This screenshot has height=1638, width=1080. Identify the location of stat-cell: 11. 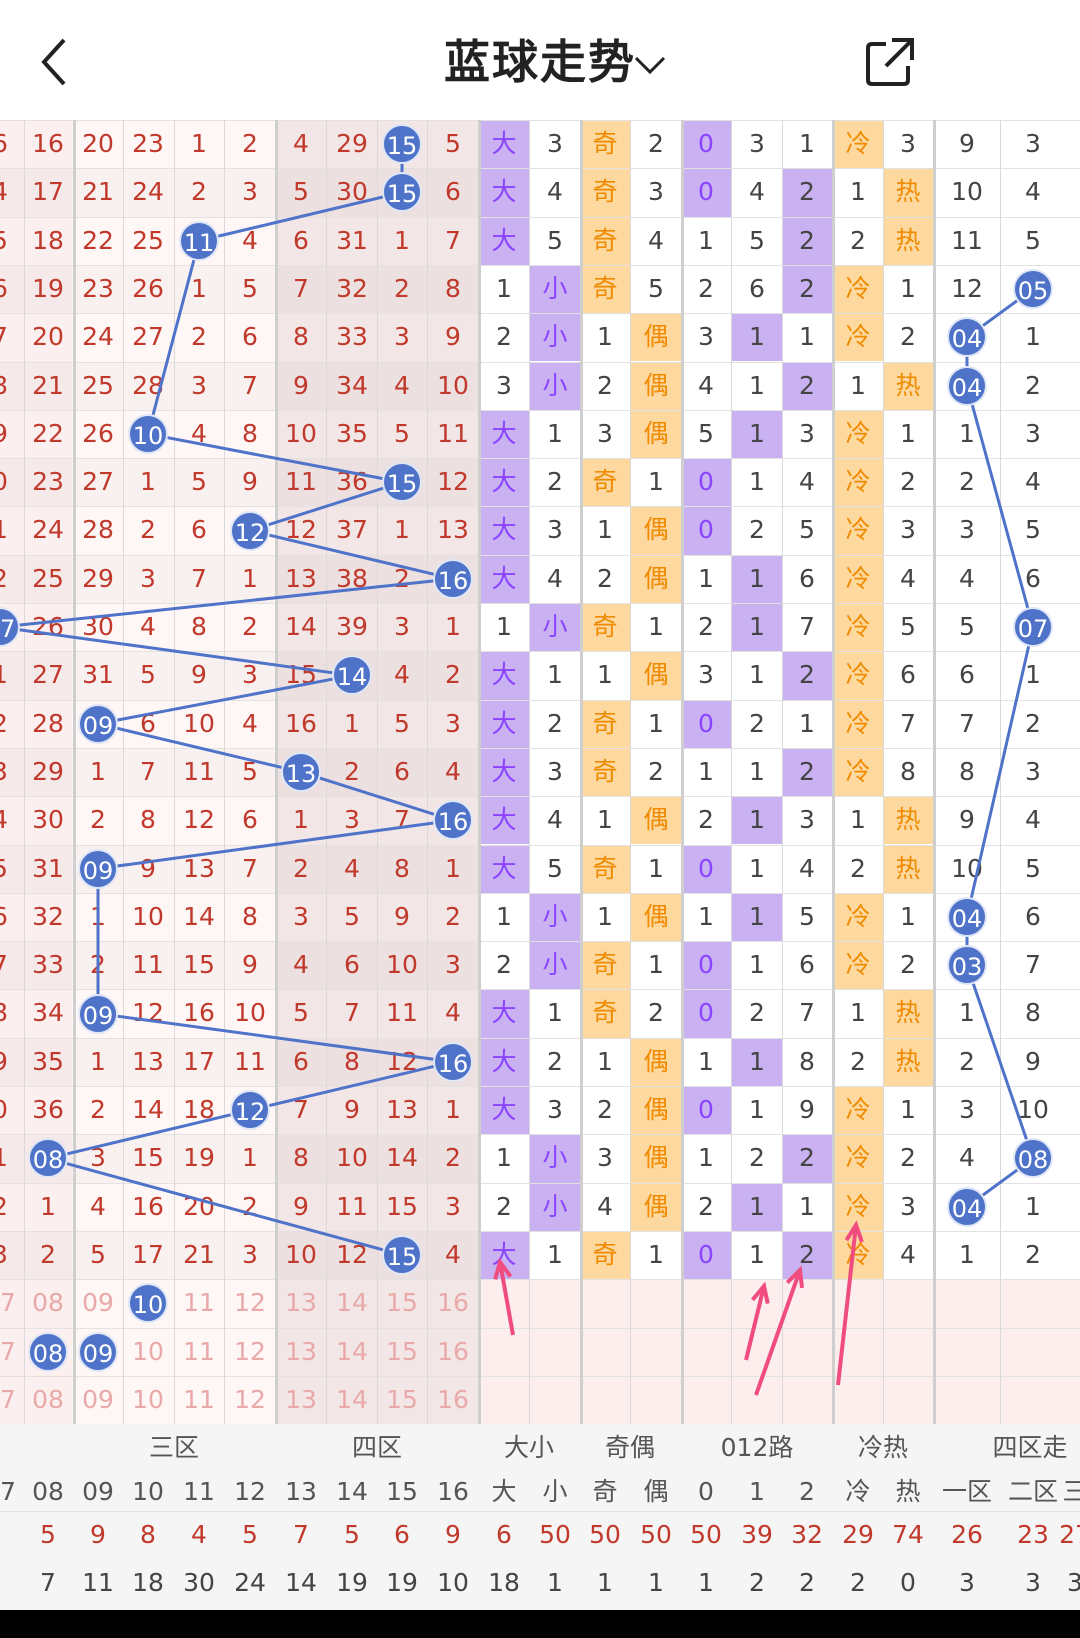
(98, 1583).